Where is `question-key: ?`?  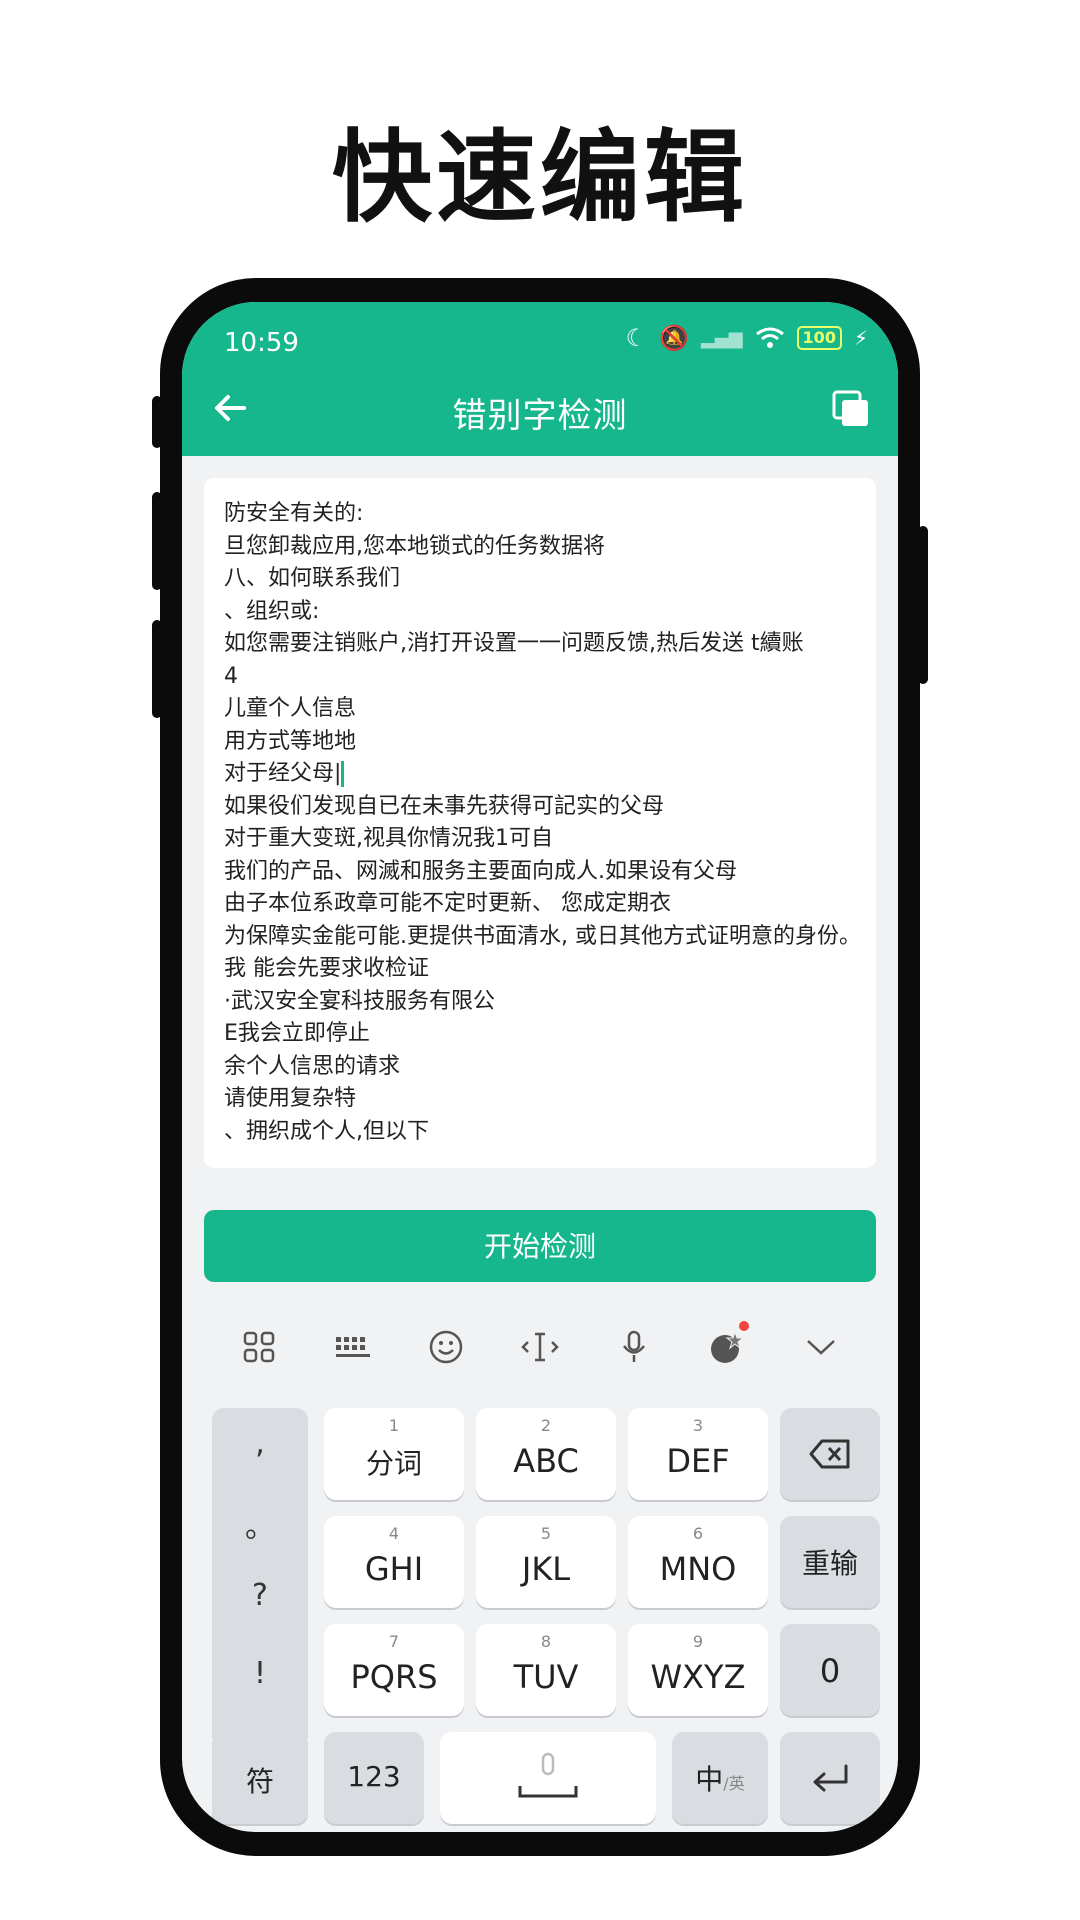 question-key: ? is located at coordinates (260, 1595).